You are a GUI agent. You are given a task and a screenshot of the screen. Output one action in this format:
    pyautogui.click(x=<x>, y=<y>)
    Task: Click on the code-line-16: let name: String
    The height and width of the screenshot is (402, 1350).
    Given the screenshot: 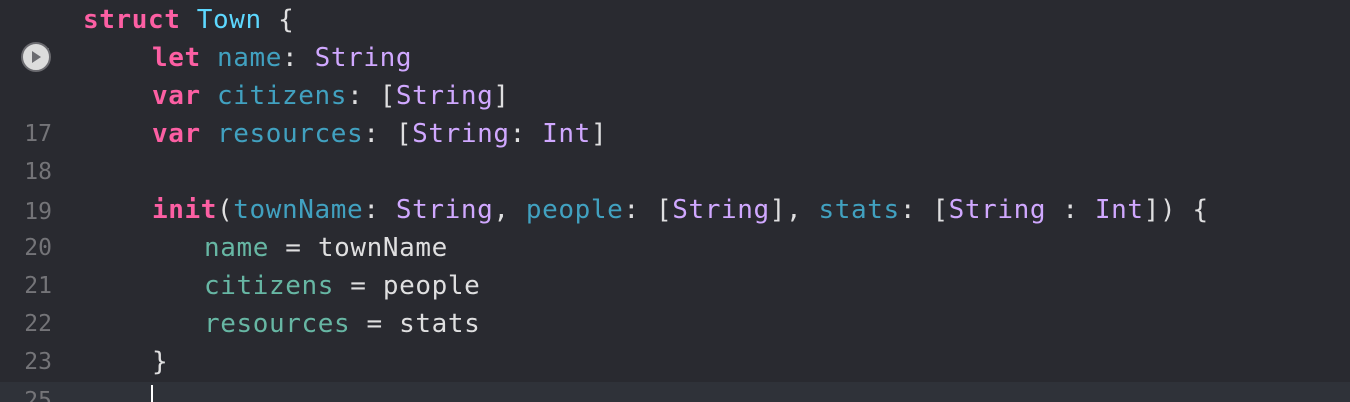 What is the action you would take?
    pyautogui.click(x=675, y=58)
    